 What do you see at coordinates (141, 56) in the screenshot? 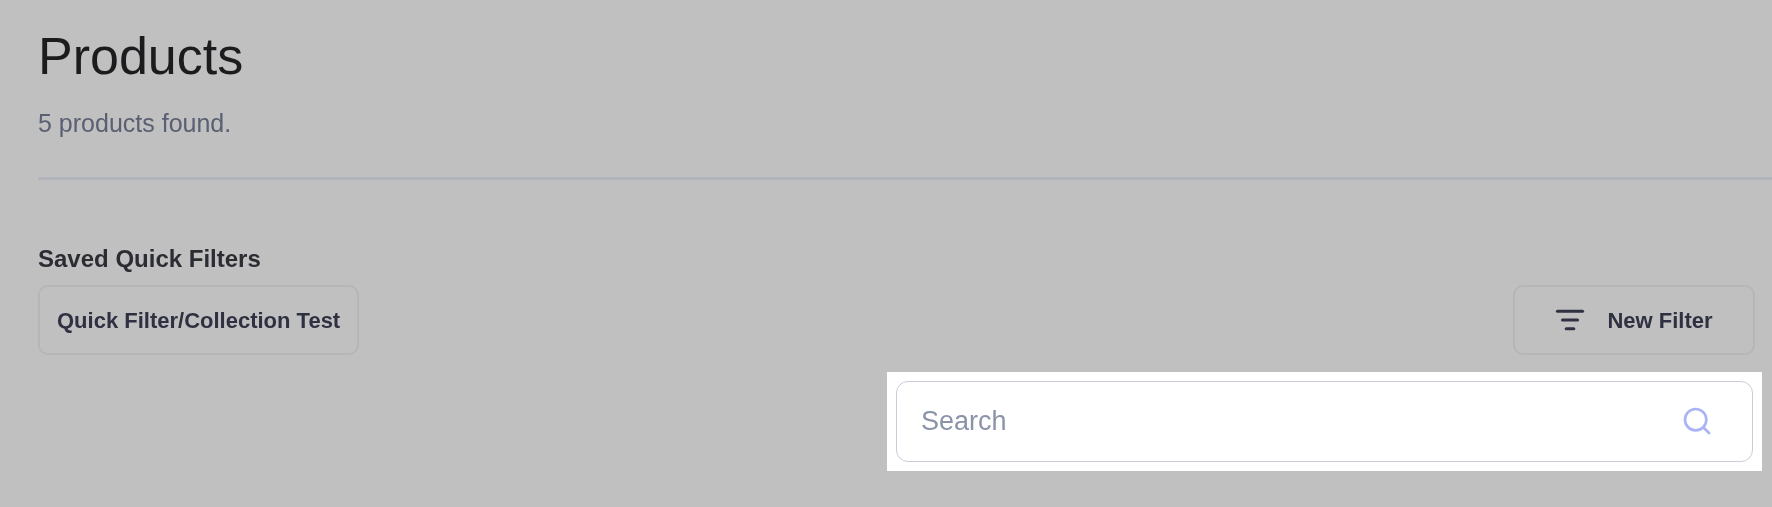
I see `page-title: Products` at bounding box center [141, 56].